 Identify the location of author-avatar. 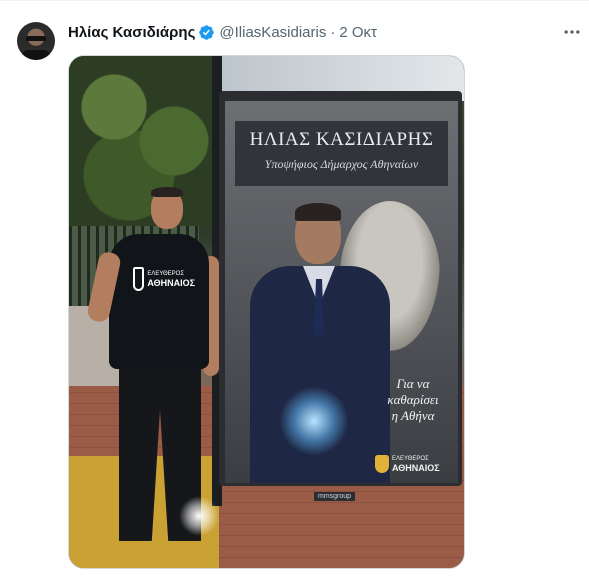
(36, 41).